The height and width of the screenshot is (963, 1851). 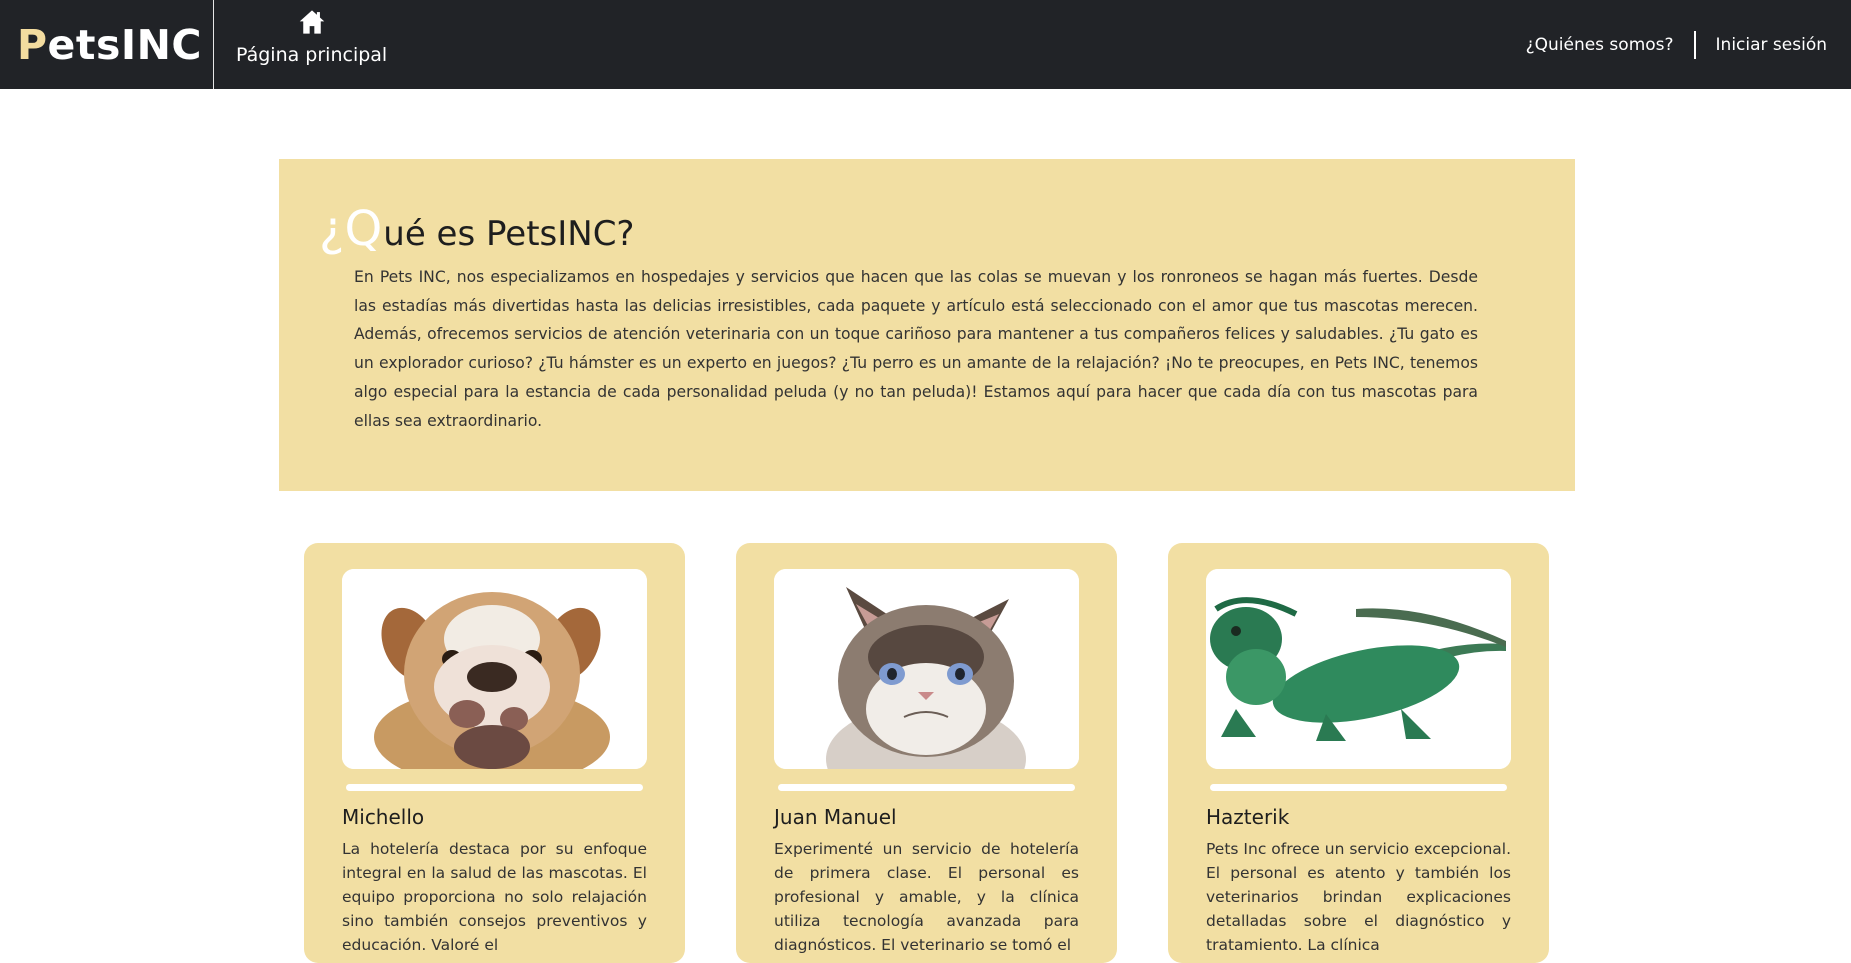 I want to click on brand-logo: PetsINC, so click(x=107, y=44).